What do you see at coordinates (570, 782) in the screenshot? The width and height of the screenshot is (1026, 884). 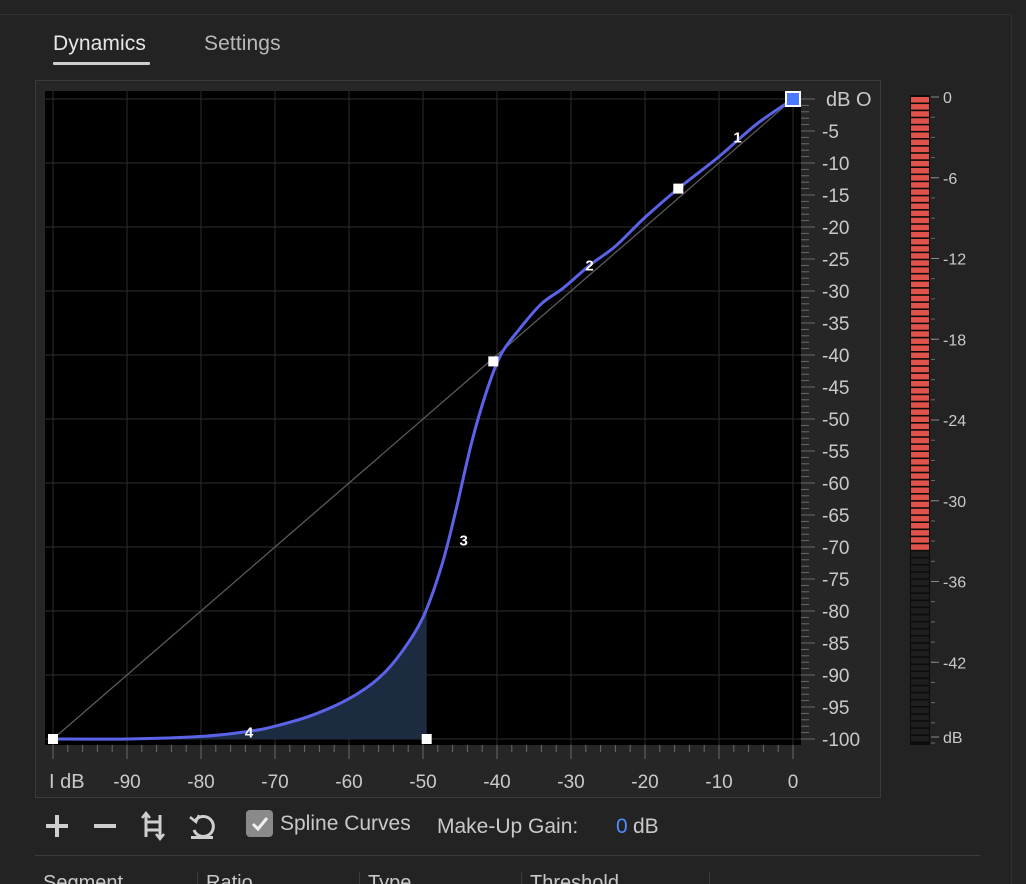 I see `x-tick-label: -30` at bounding box center [570, 782].